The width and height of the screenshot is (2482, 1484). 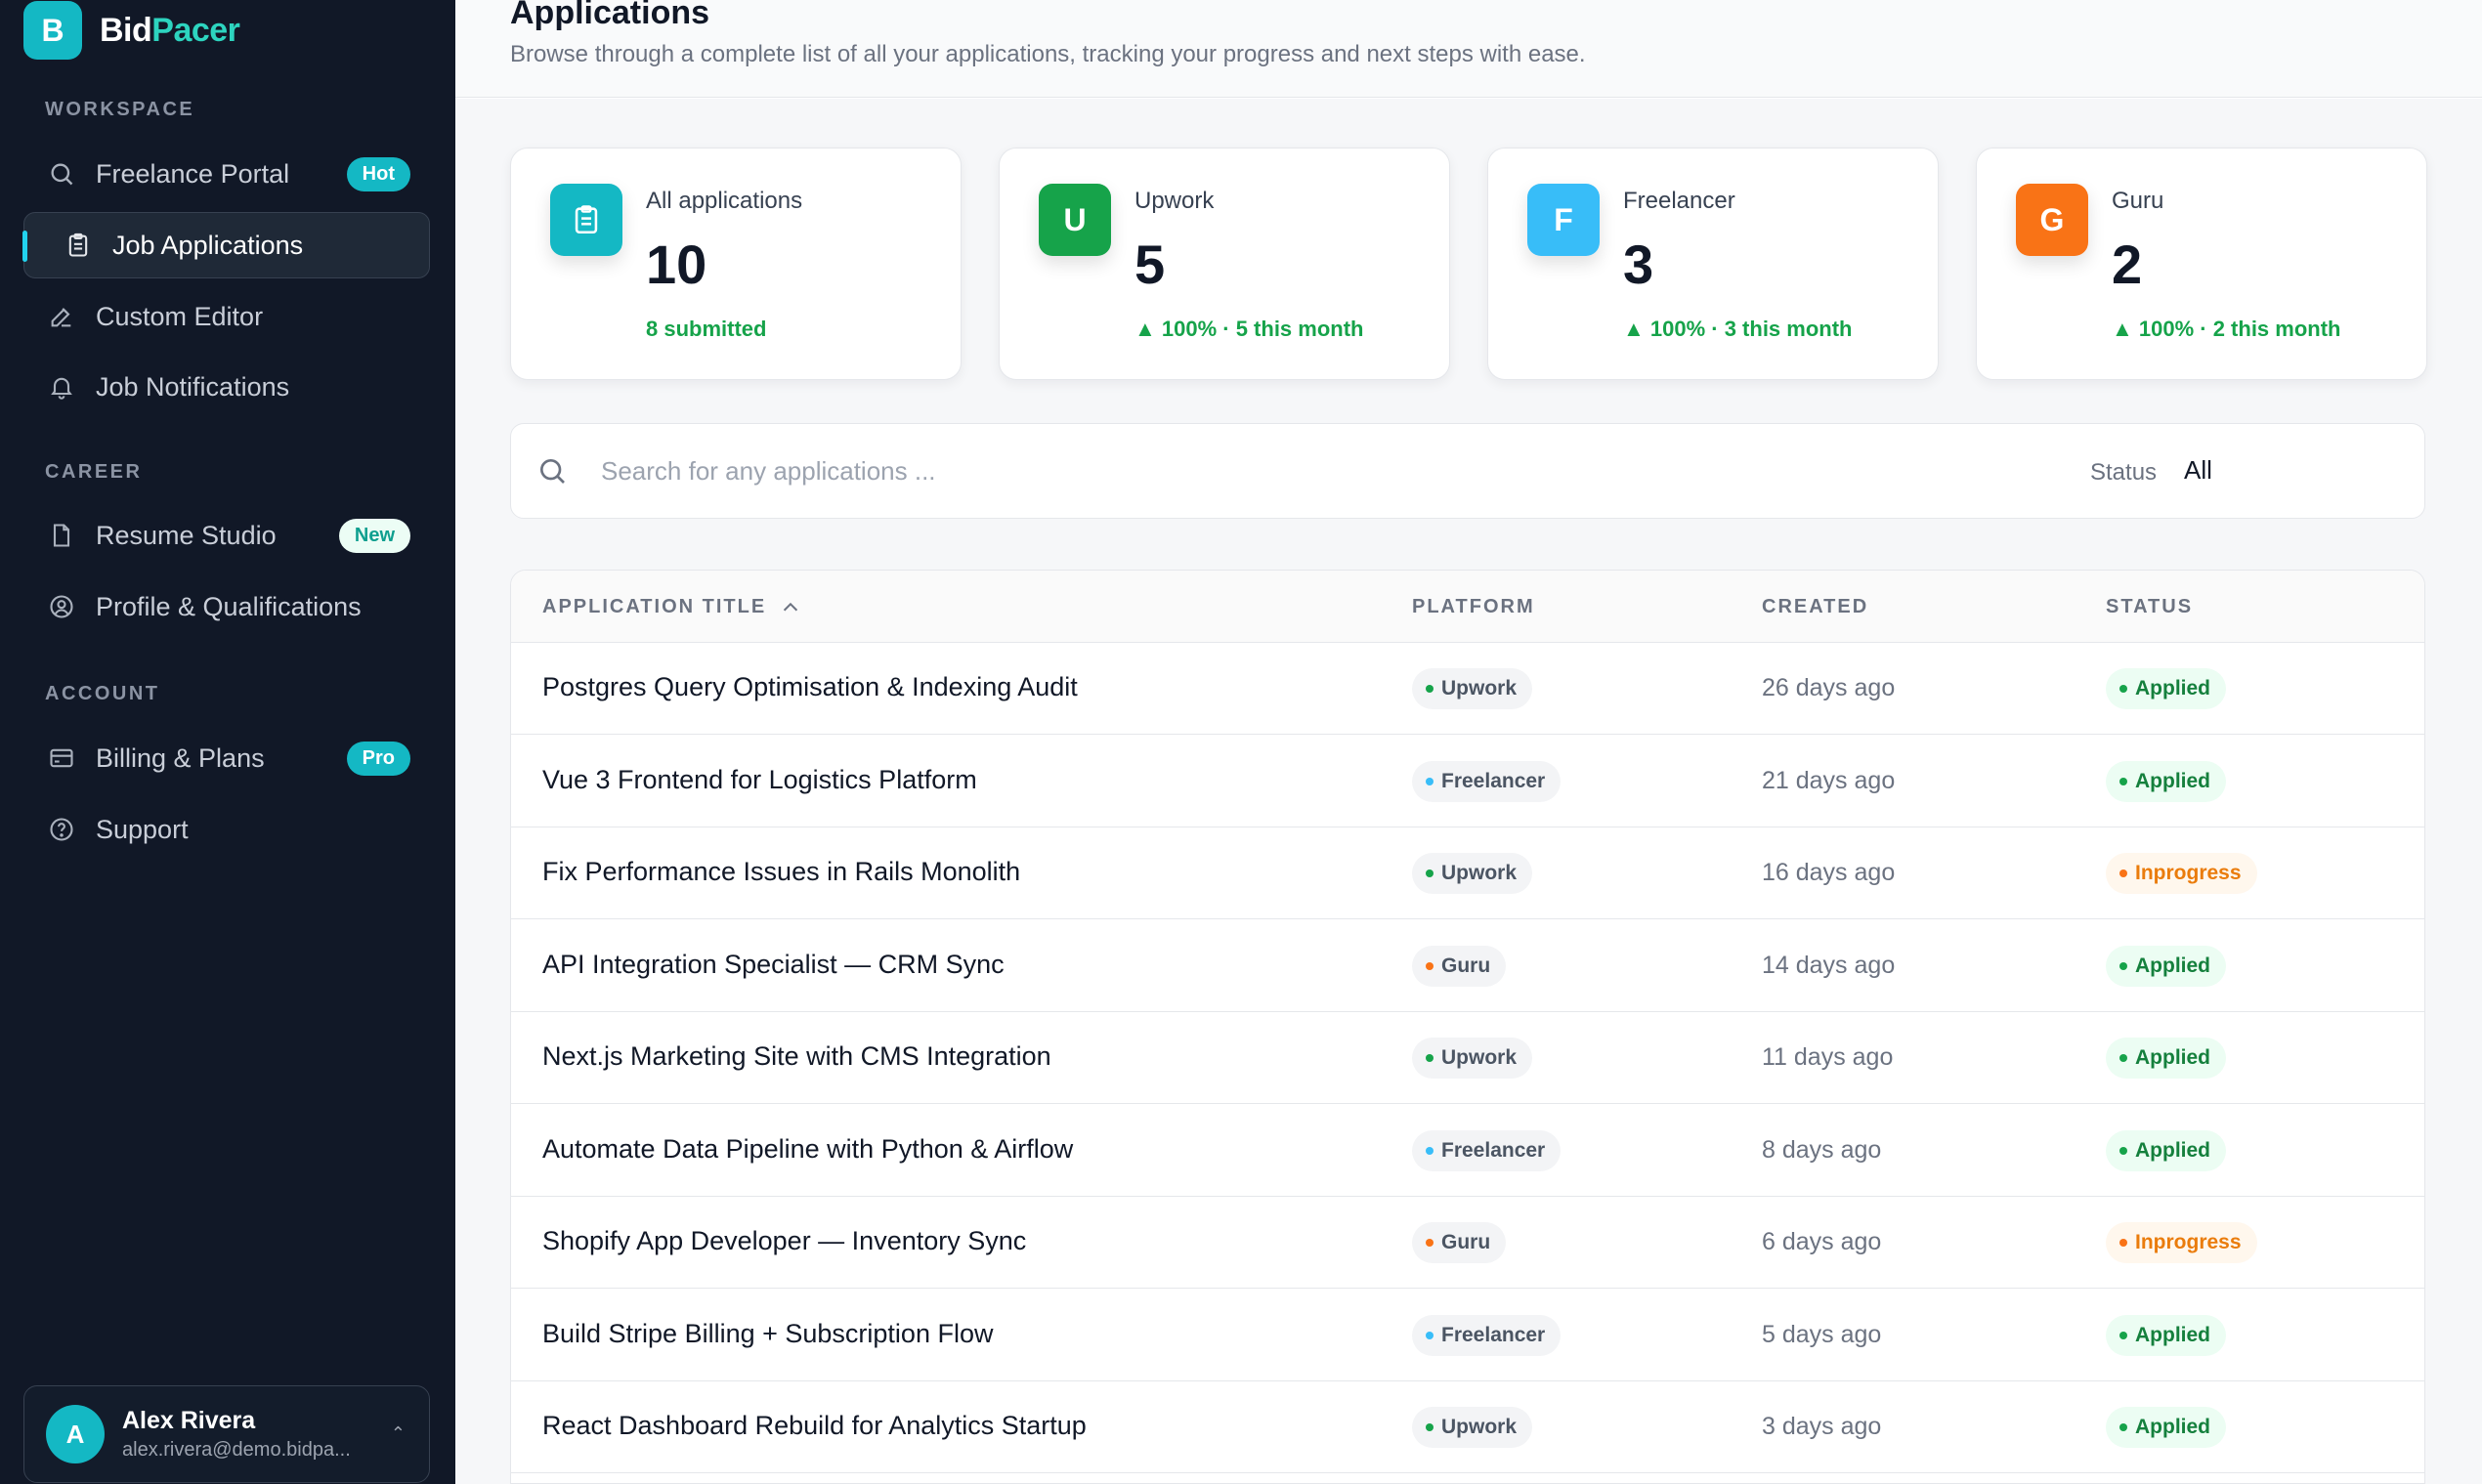 What do you see at coordinates (1822, 1426) in the screenshot?
I see `created-date: 3 days ago` at bounding box center [1822, 1426].